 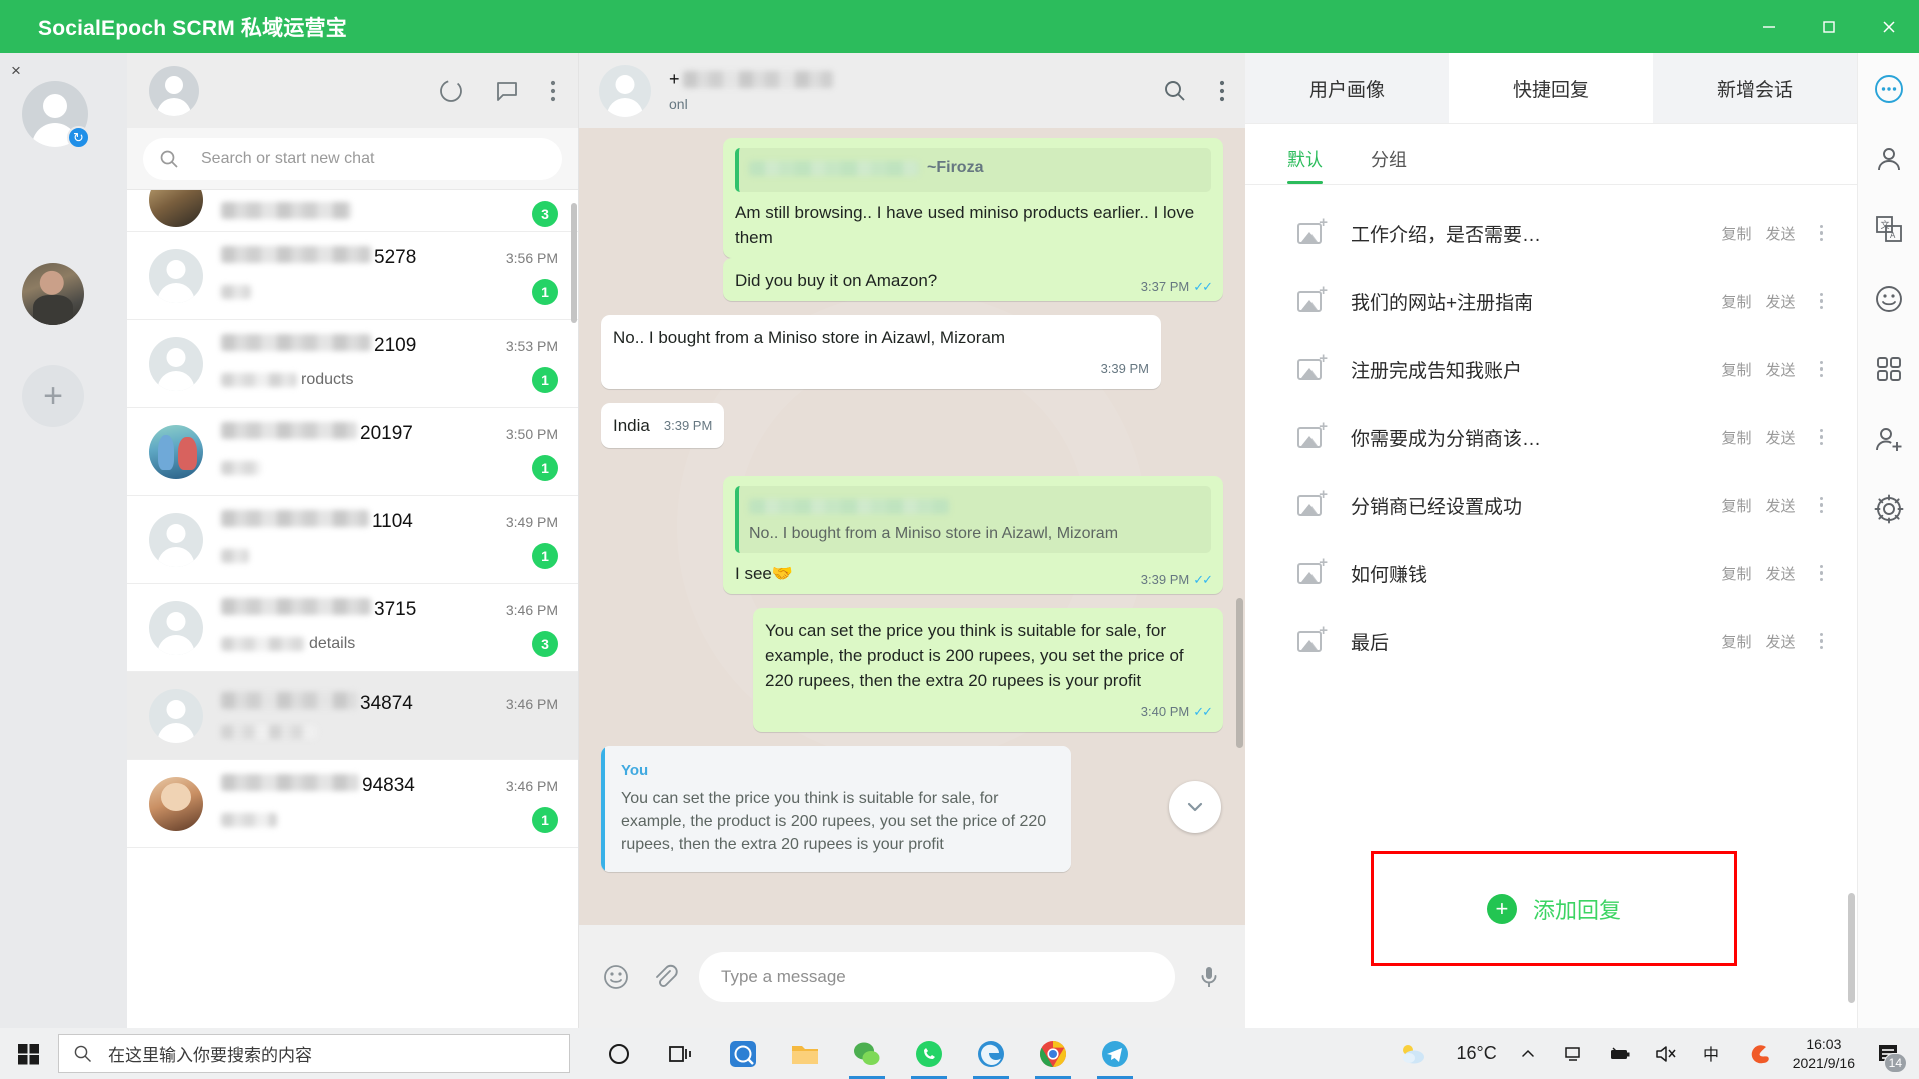 I want to click on tab-quick-reply: 快捷回复, so click(x=1551, y=88).